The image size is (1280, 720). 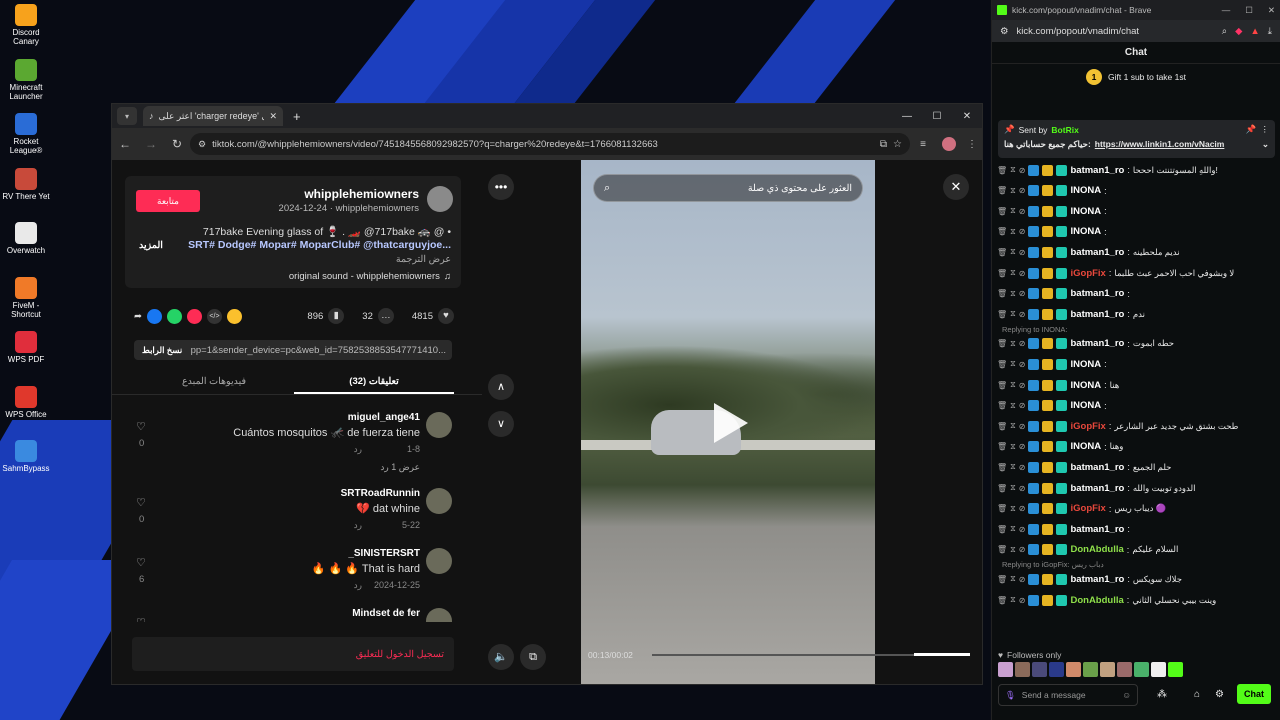 I want to click on tab-list-icon: ▾, so click(x=127, y=116).